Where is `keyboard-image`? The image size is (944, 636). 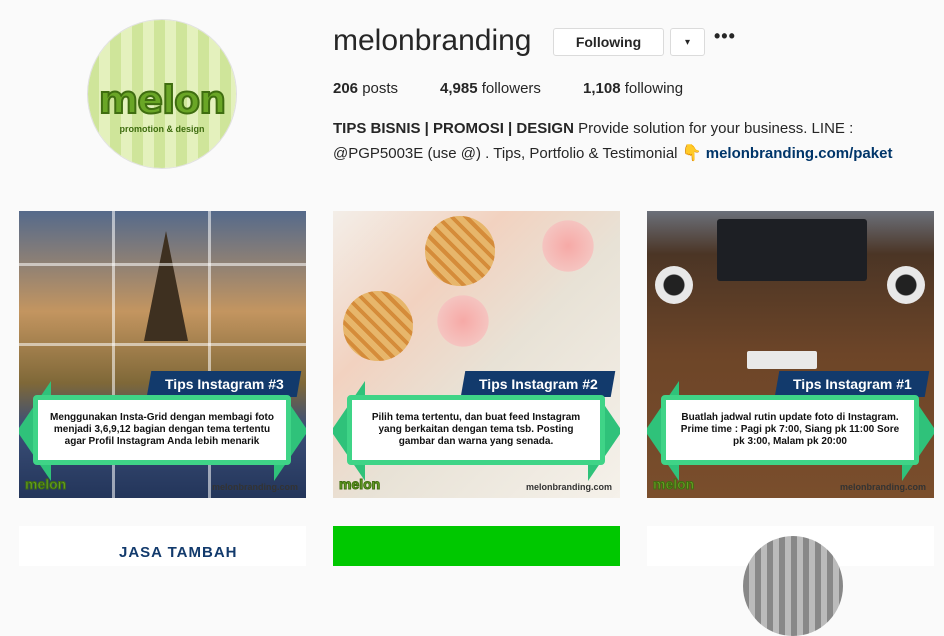 keyboard-image is located at coordinates (782, 360).